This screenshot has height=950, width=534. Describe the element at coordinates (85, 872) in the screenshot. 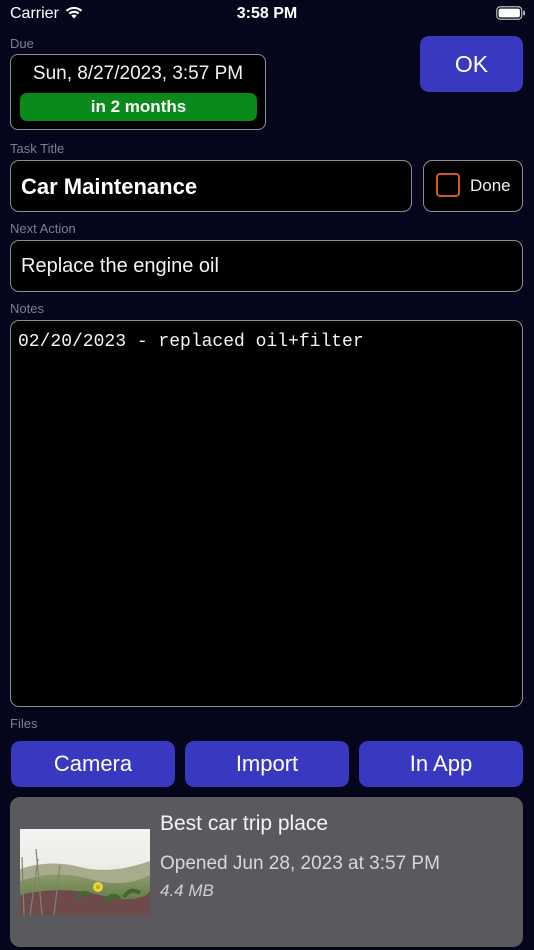

I see `file-thumbnail` at that location.